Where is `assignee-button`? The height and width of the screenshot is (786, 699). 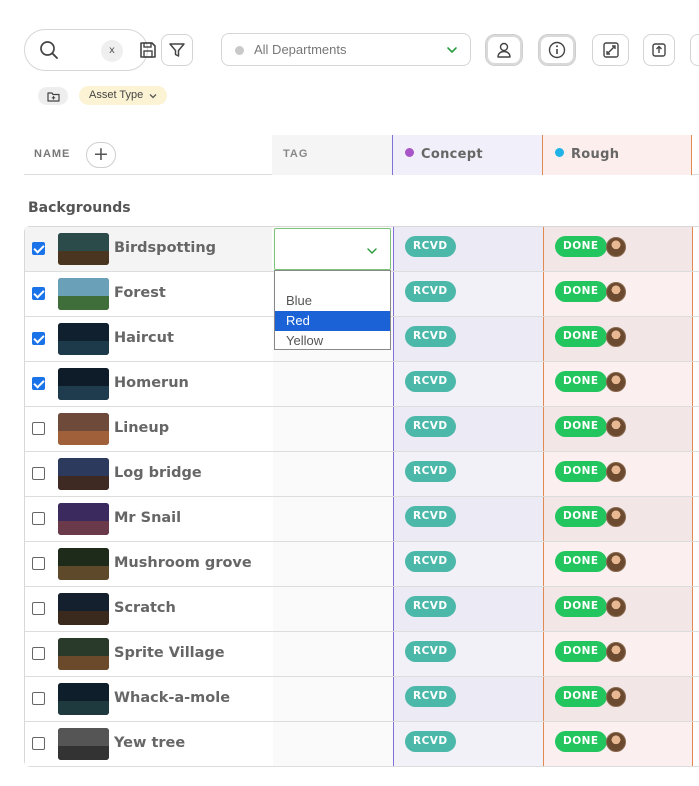 assignee-button is located at coordinates (504, 50).